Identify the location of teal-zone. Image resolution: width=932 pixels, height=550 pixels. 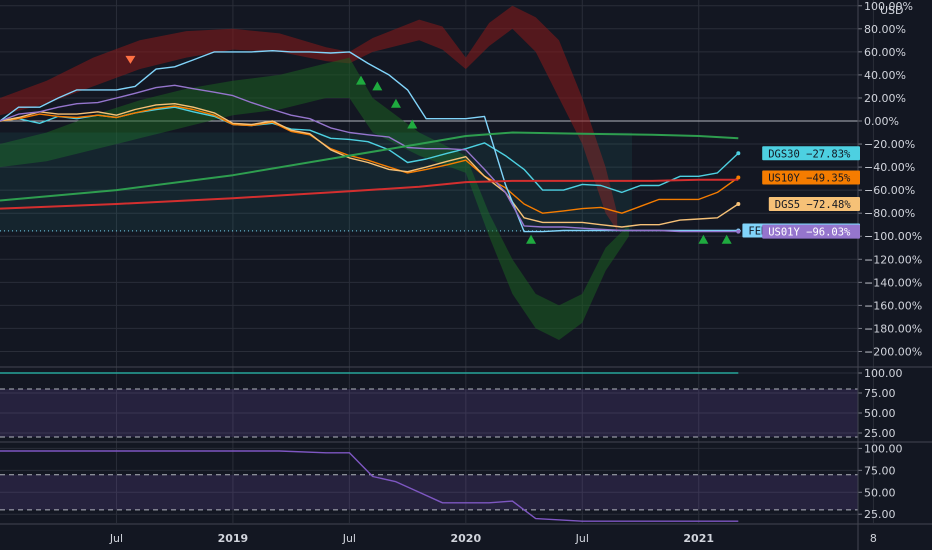
(316, 182).